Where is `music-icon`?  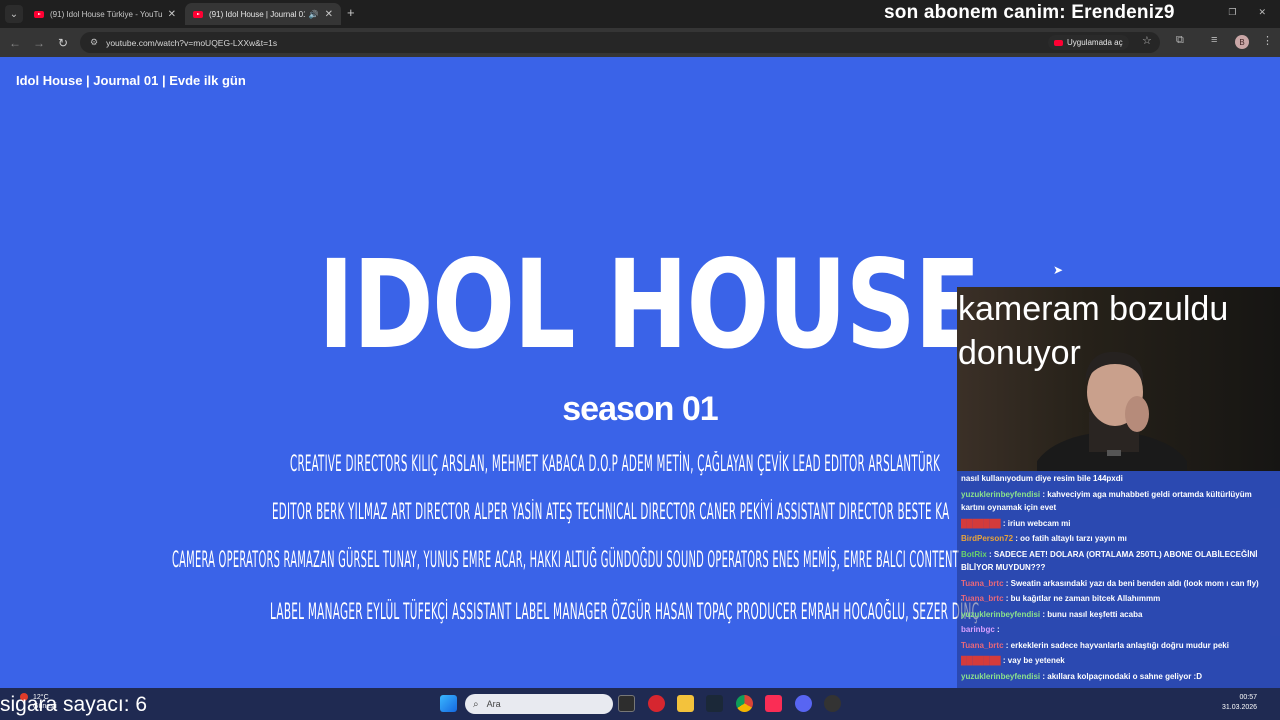 music-icon is located at coordinates (773, 703).